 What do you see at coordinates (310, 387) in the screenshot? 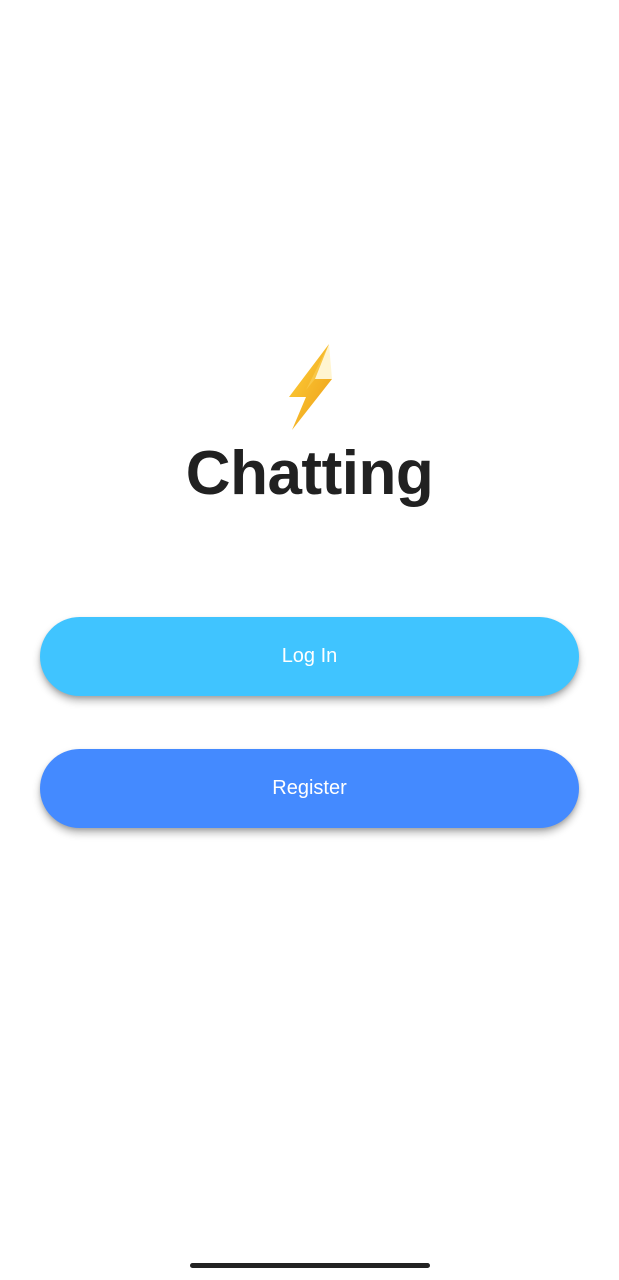
I see `lightning-bolt-icon` at bounding box center [310, 387].